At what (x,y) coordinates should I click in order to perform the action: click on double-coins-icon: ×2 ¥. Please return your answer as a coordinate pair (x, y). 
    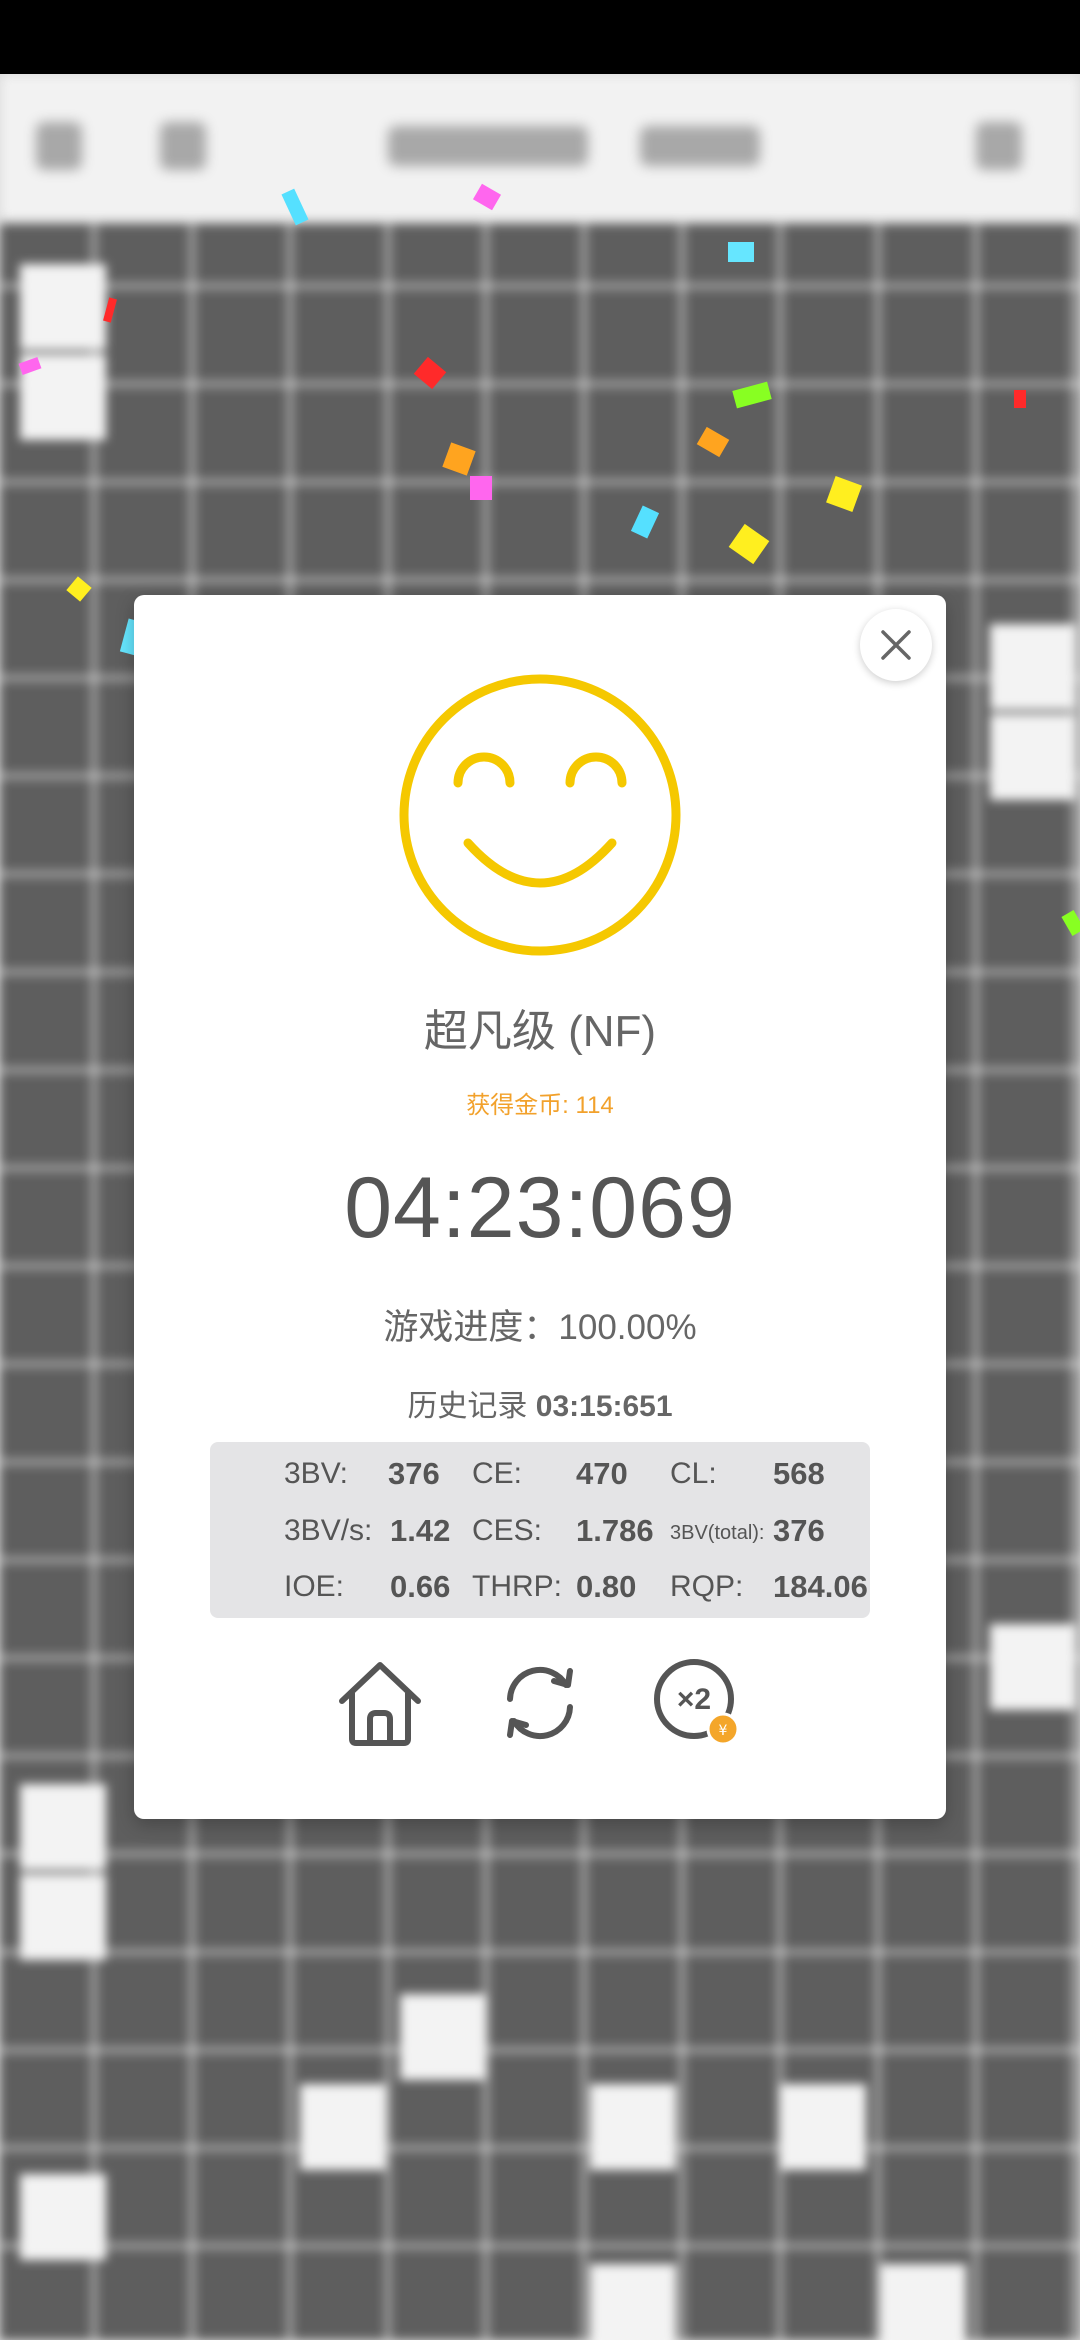
    Looking at the image, I should click on (697, 1702).